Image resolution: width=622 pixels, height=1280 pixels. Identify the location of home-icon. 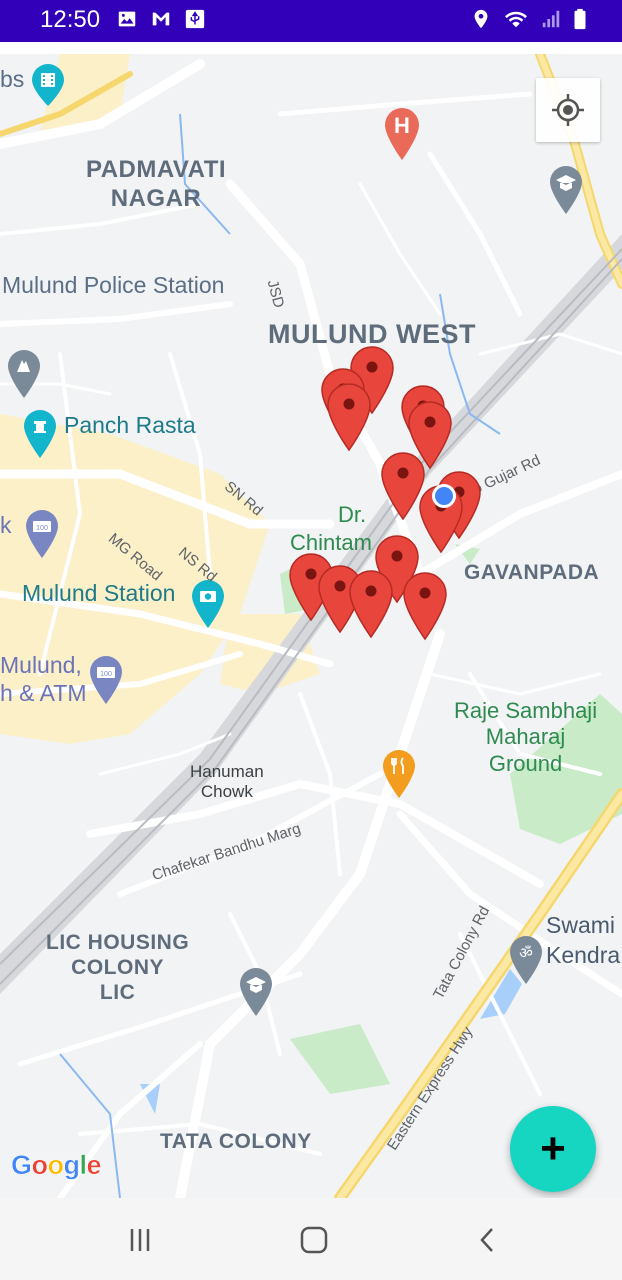
(314, 1240).